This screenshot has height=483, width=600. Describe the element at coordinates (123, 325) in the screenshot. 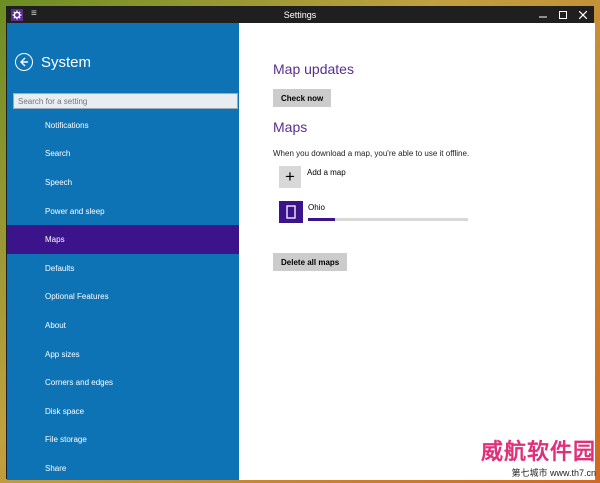

I see `sidebar-item-about: About` at that location.